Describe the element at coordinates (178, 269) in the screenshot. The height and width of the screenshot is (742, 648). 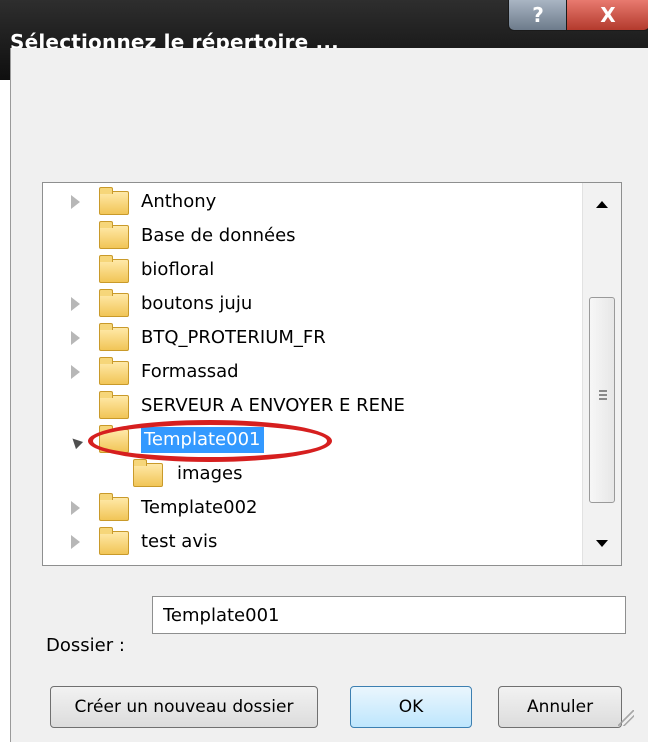
I see `tree-item-label: biofloral` at that location.